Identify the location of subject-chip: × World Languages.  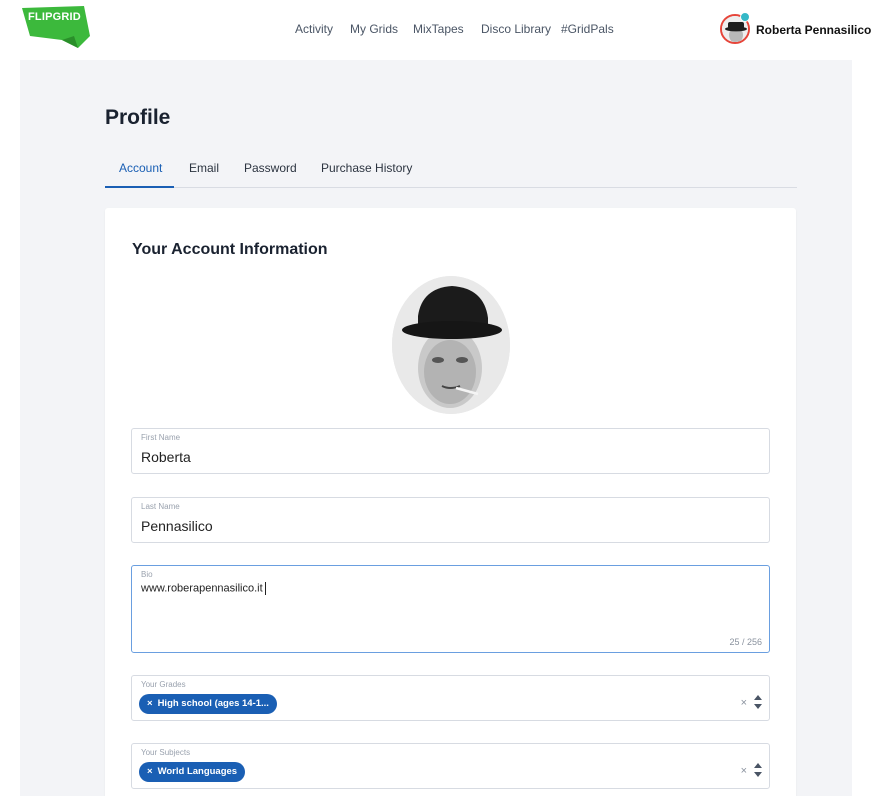
(192, 772).